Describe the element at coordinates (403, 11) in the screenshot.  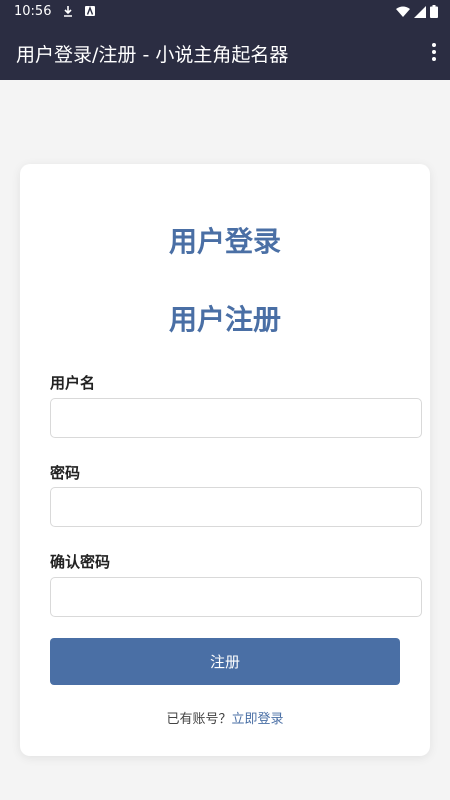
I see `wifi-icon` at that location.